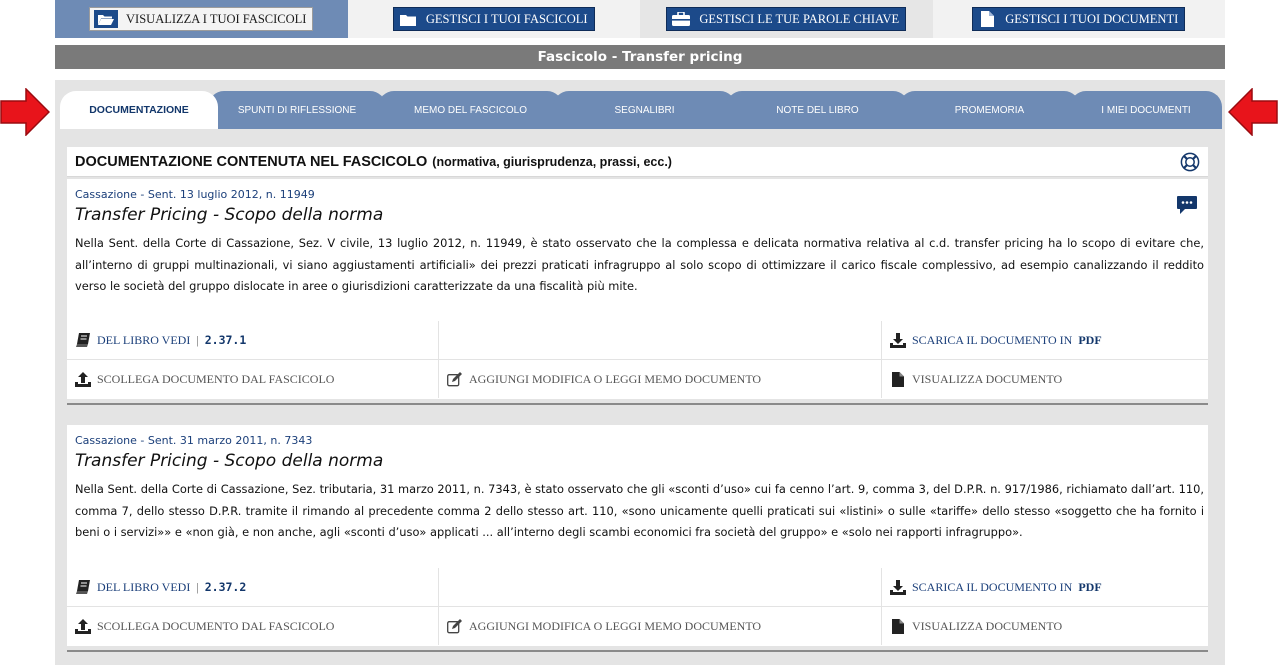  What do you see at coordinates (1187, 205) in the screenshot?
I see `comment-icon` at bounding box center [1187, 205].